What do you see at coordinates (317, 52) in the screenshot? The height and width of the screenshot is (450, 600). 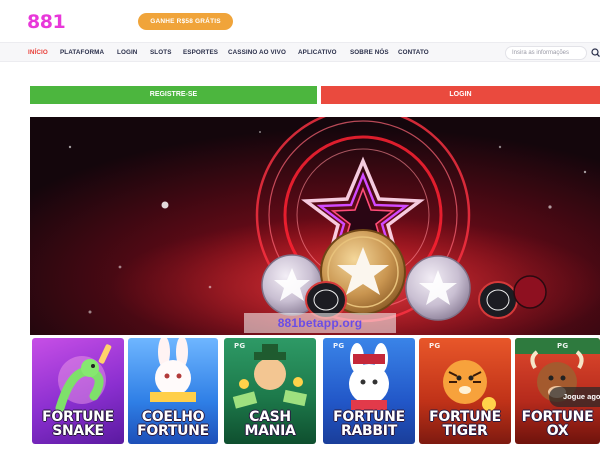 I see `nav-item-aplicativo: APLICATIVO` at bounding box center [317, 52].